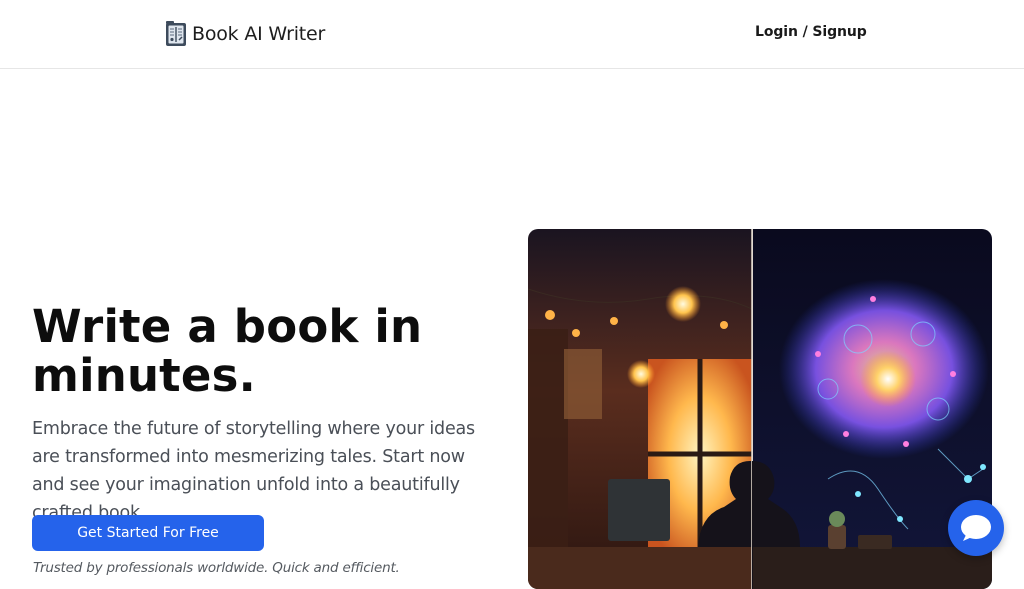 This screenshot has width=1024, height=589. I want to click on login-signup-link: Login / Signup, so click(811, 32).